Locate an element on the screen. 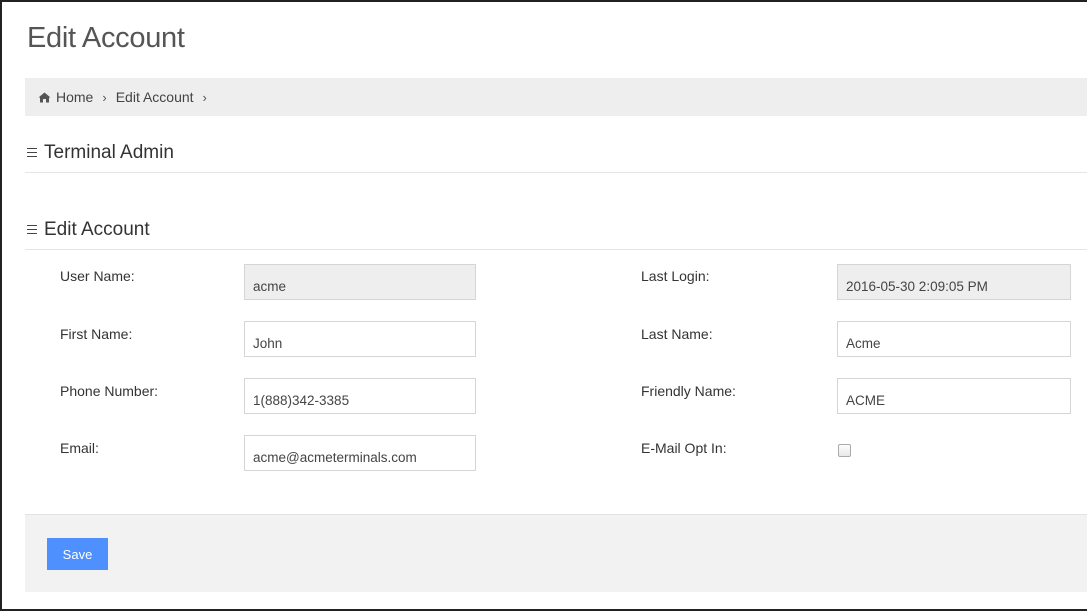 The image size is (1087, 611). breadcrumb-home-link: Home is located at coordinates (74, 97).